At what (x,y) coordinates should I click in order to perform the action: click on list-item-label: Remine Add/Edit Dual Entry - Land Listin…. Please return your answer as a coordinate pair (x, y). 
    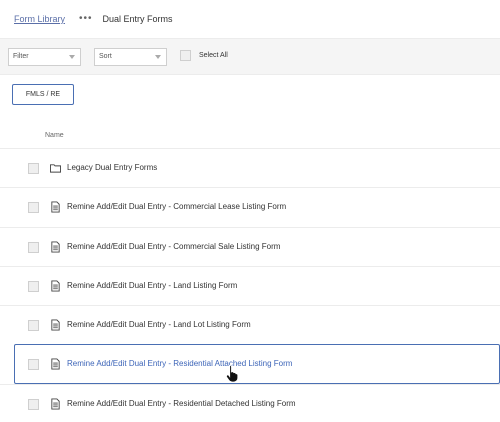
    Looking at the image, I should click on (152, 285).